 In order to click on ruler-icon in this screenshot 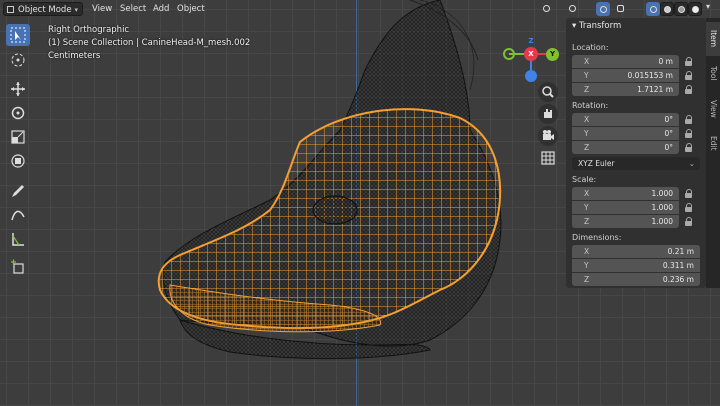, I will do `click(18, 239)`.